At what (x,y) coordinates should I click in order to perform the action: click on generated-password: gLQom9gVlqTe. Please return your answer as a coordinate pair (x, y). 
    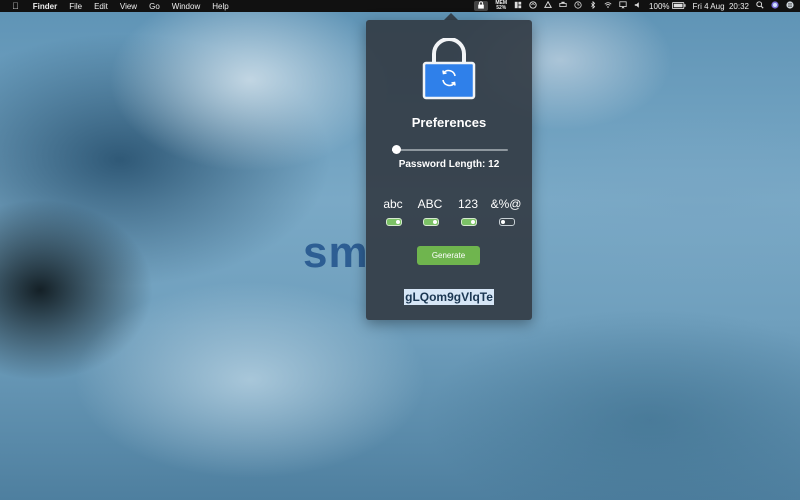
    Looking at the image, I should click on (449, 297).